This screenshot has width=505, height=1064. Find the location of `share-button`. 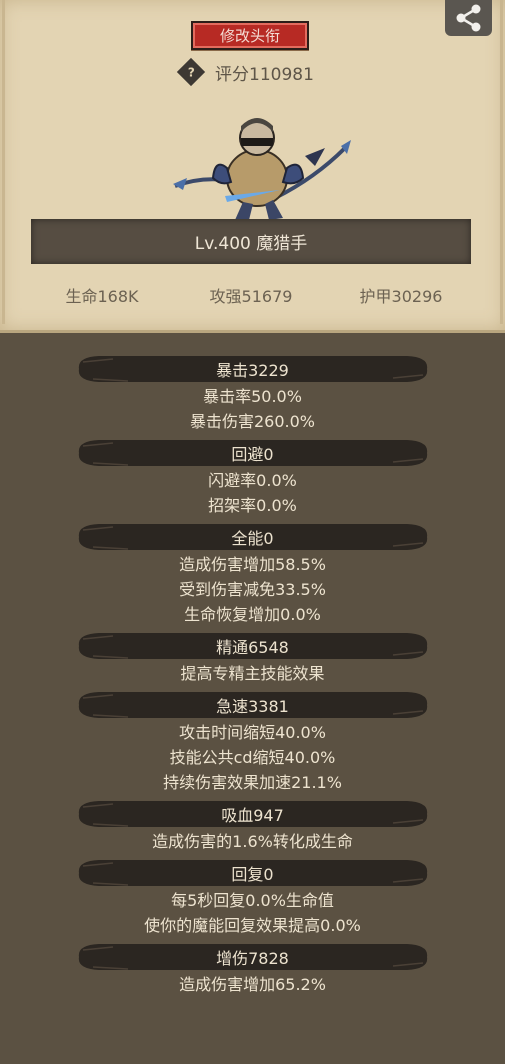

share-button is located at coordinates (468, 18).